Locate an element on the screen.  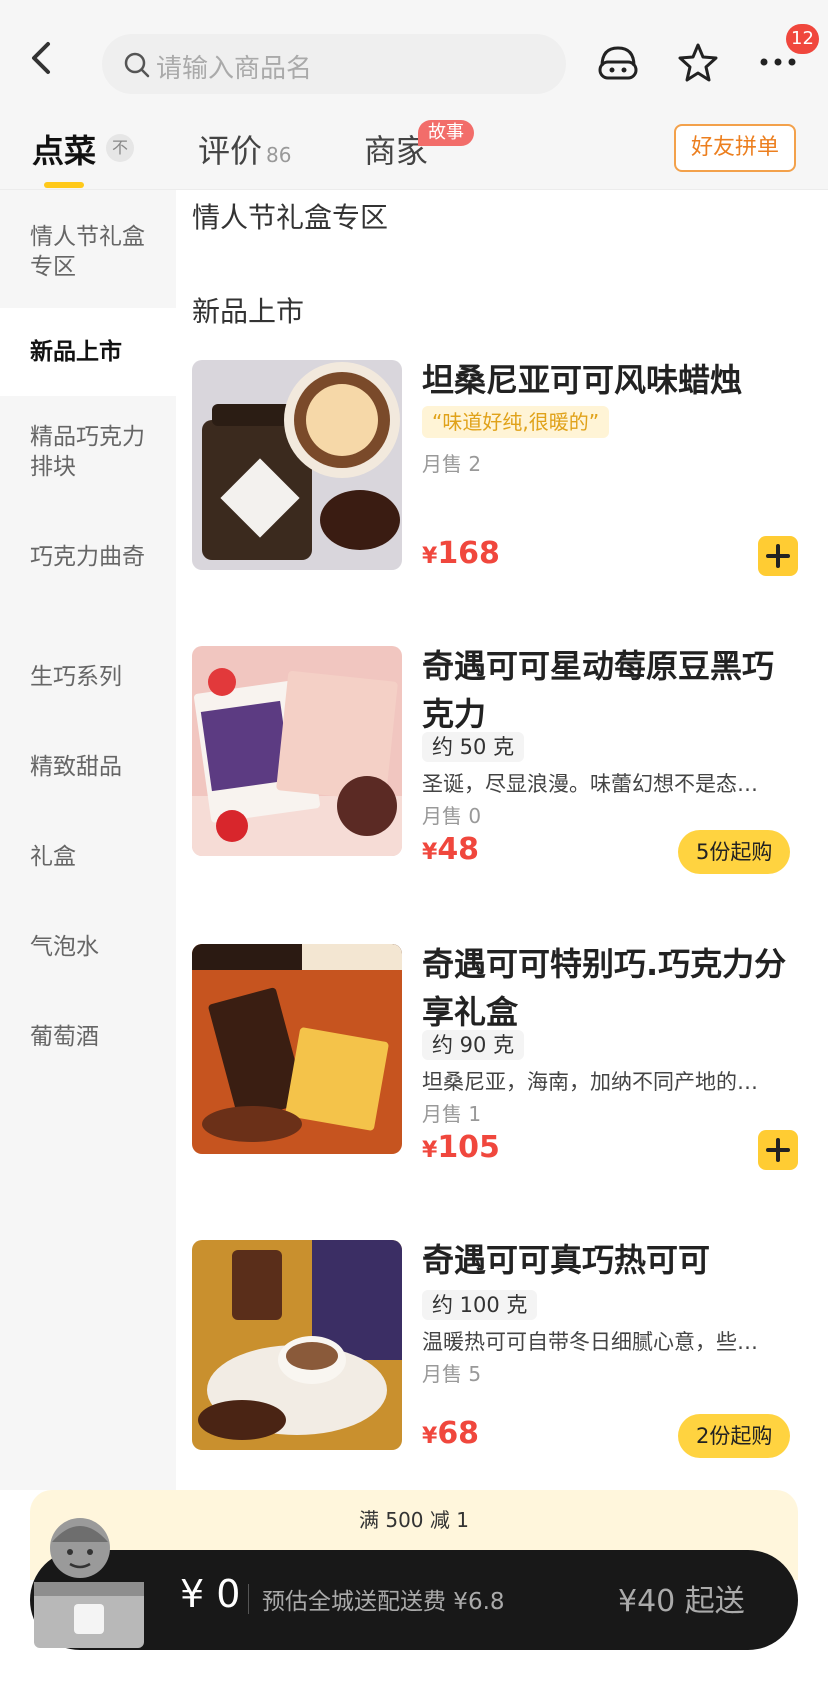
tab-reviews: 评价 86 is located at coordinates (244, 149).